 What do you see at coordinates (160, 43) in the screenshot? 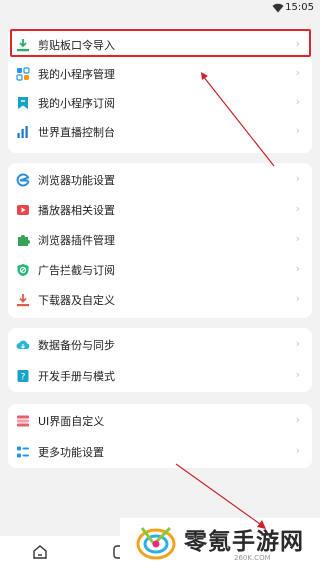
I see `highlight-box` at bounding box center [160, 43].